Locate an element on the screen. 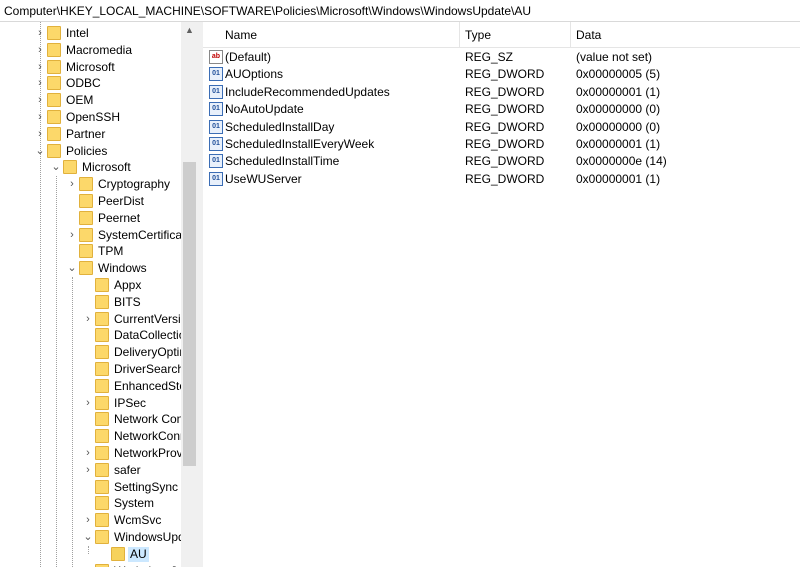 Image resolution: width=800 pixels, height=567 pixels. tree-node: › NetworkProvic is located at coordinates (95, 453).